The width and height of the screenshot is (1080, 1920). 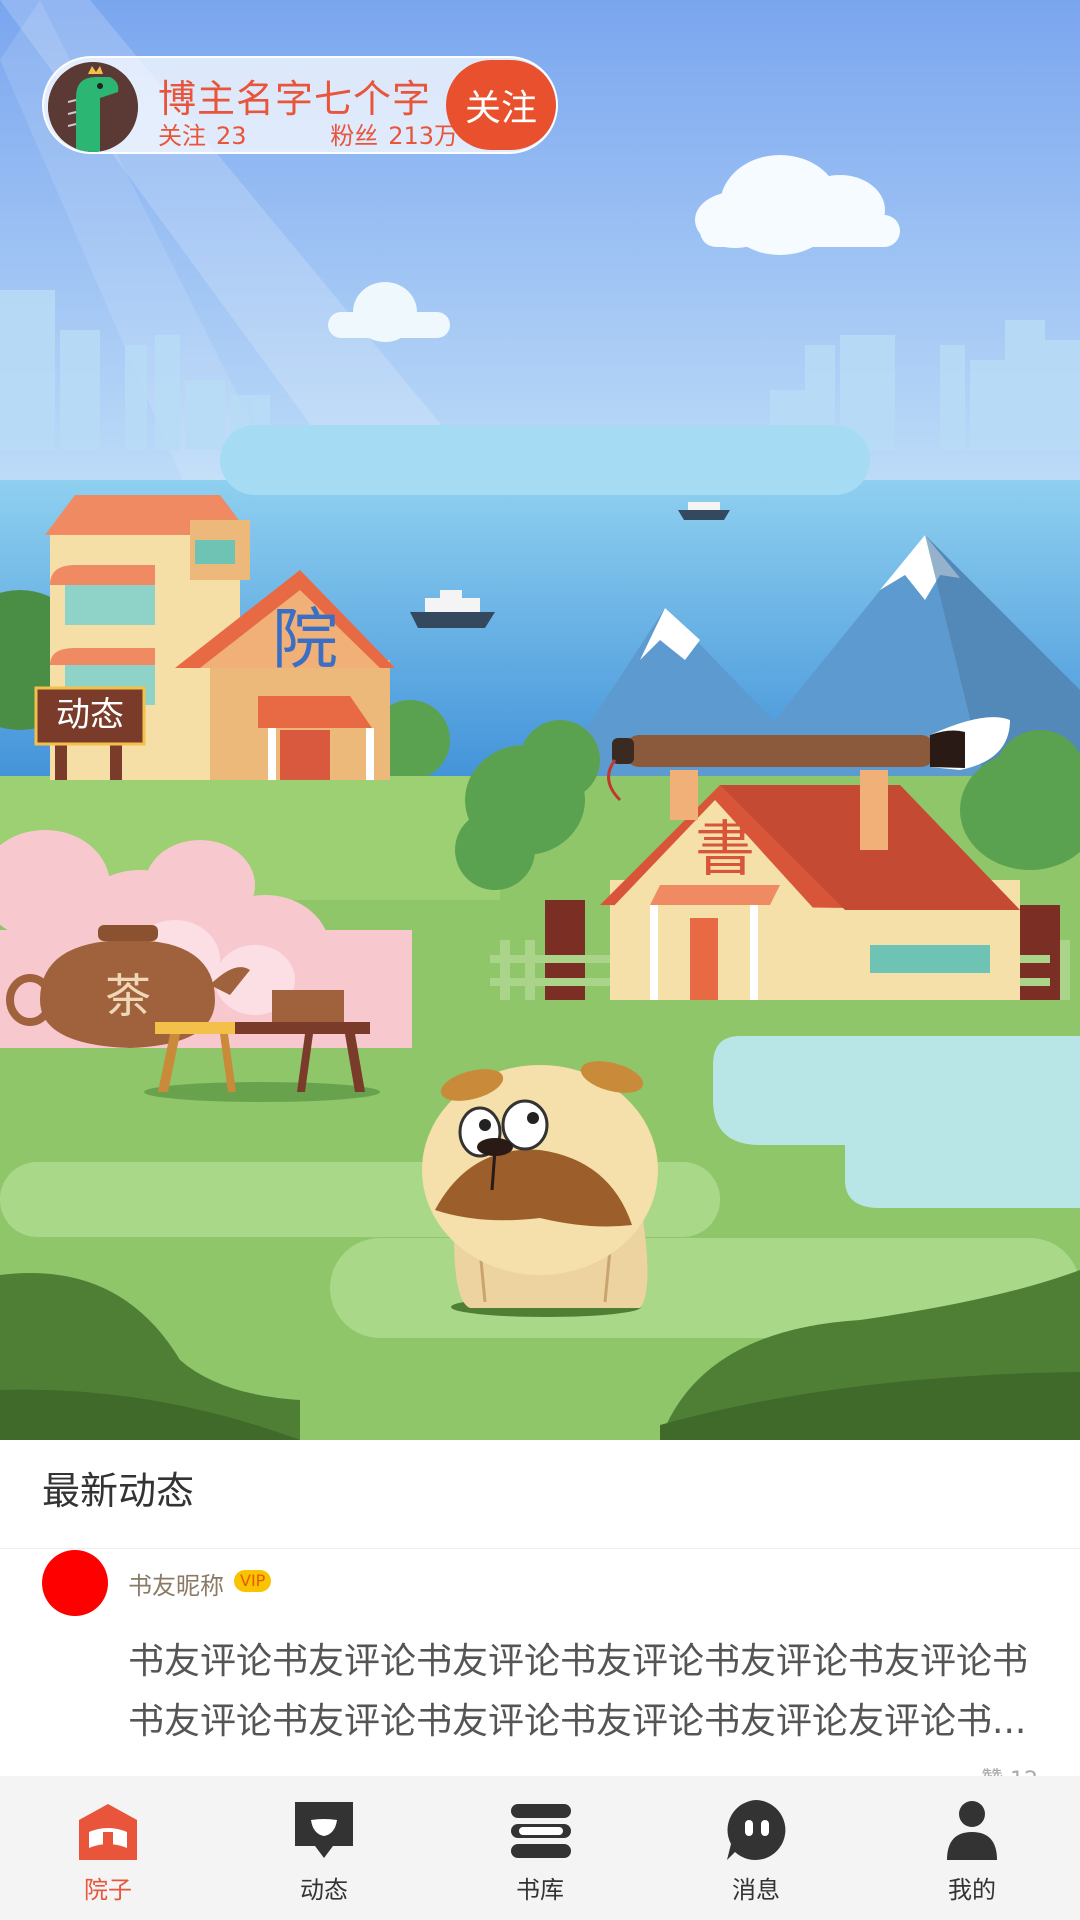 What do you see at coordinates (118, 1491) in the screenshot?
I see `section-title: 最新动态` at bounding box center [118, 1491].